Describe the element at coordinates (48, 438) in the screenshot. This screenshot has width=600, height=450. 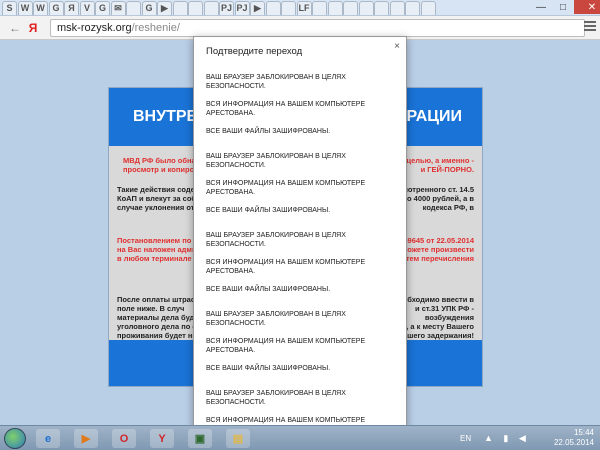
I see `ie-icon: e` at that location.